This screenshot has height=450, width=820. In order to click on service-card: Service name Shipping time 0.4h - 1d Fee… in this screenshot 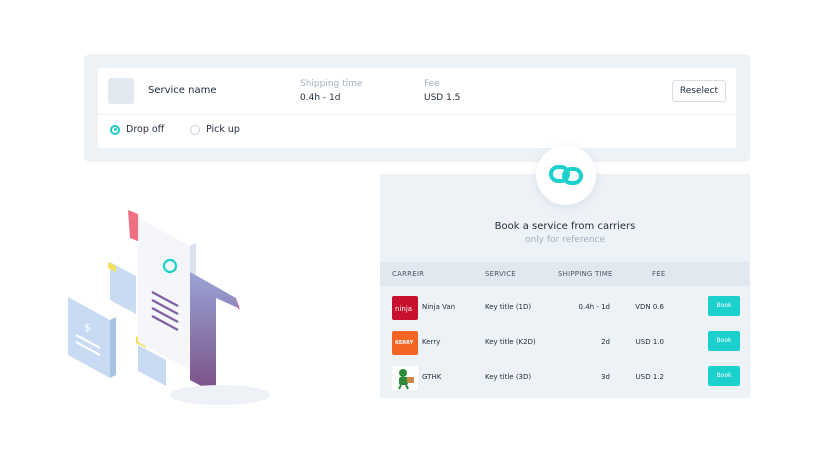, I will do `click(417, 108)`.